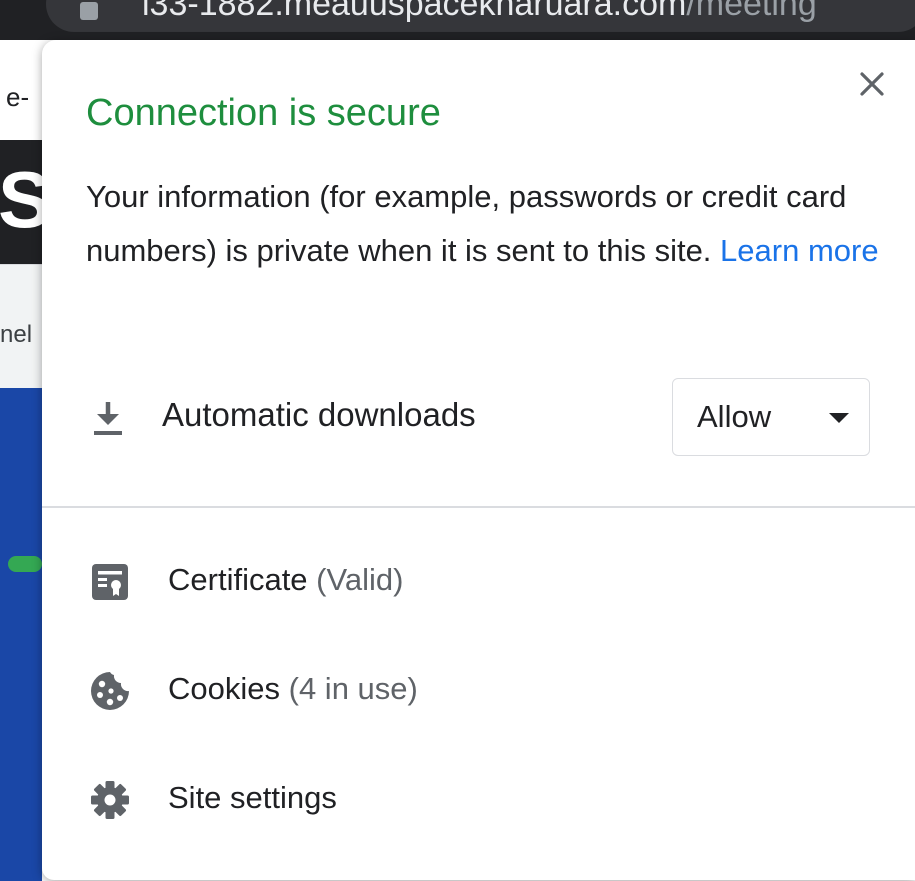  I want to click on permission-select: Allow, so click(771, 417).